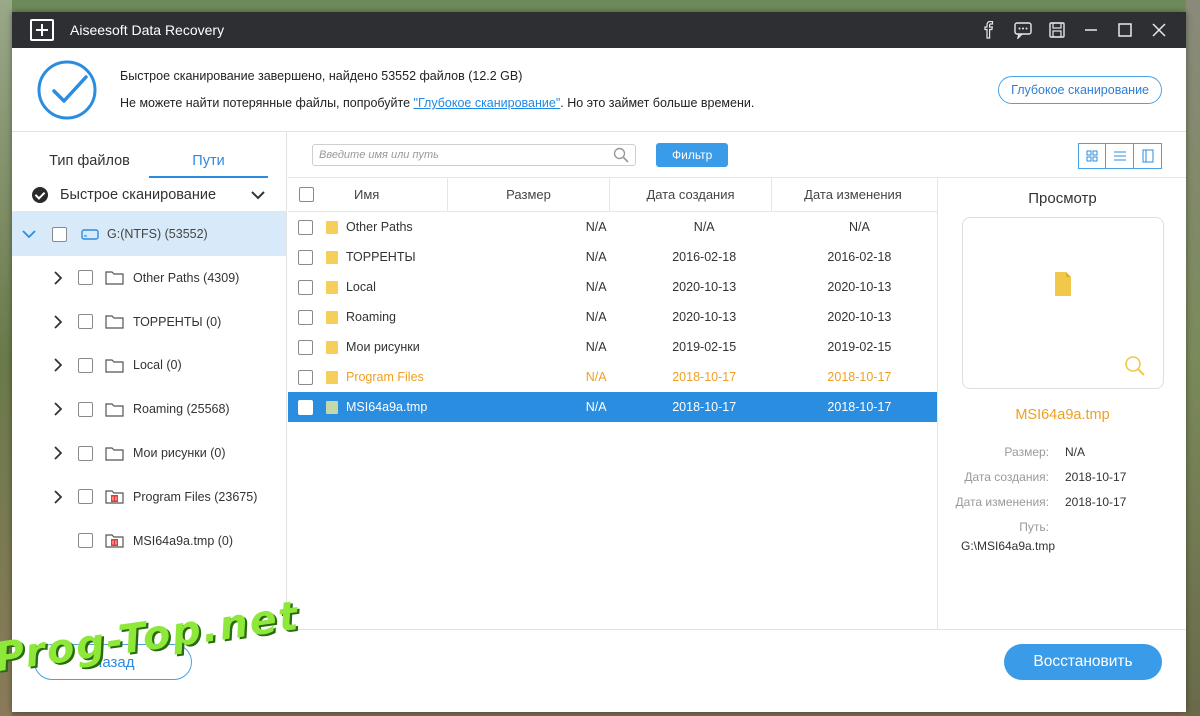  I want to click on drive-icon, so click(90, 234).